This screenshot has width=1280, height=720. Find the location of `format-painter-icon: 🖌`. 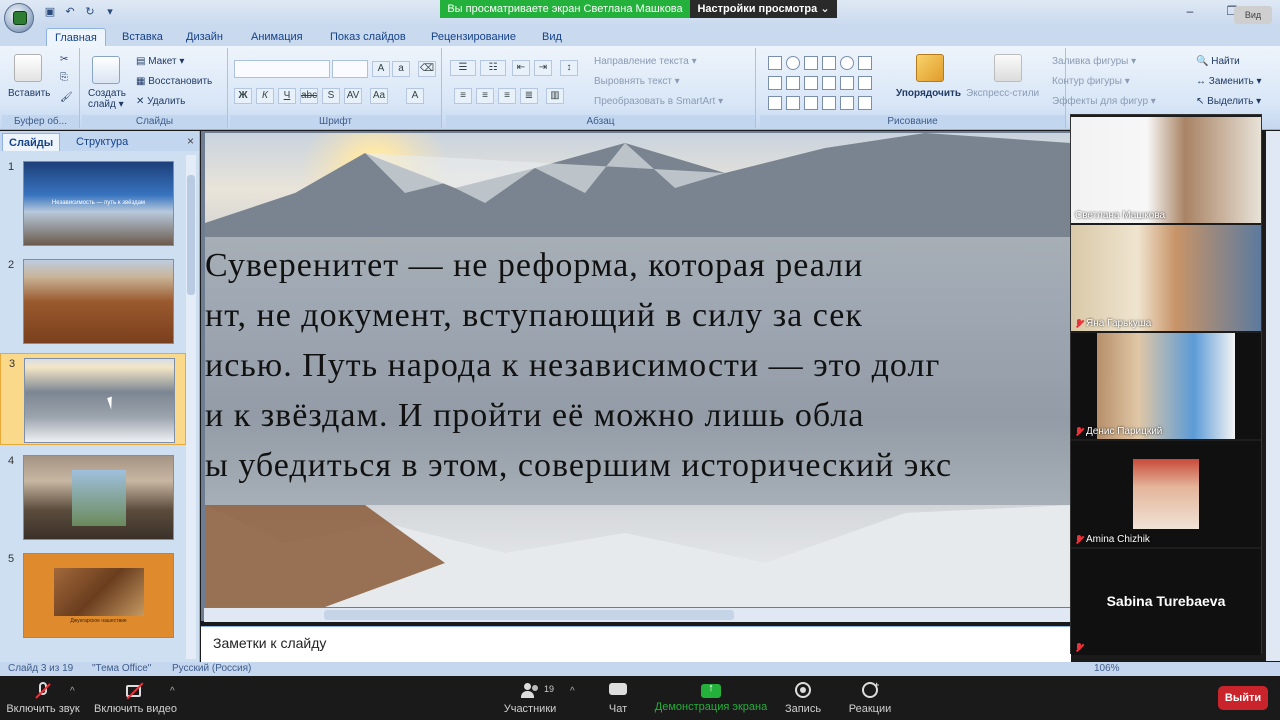

format-painter-icon: 🖌 is located at coordinates (66, 97).